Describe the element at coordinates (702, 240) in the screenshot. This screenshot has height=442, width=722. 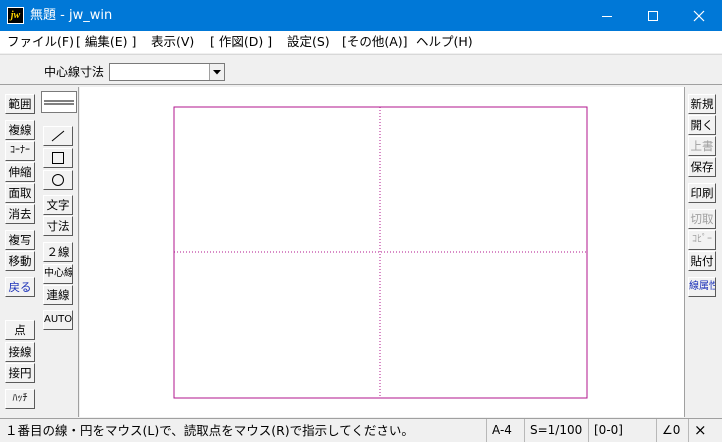
I see `copy-button: ｺﾋﾟｰ` at that location.